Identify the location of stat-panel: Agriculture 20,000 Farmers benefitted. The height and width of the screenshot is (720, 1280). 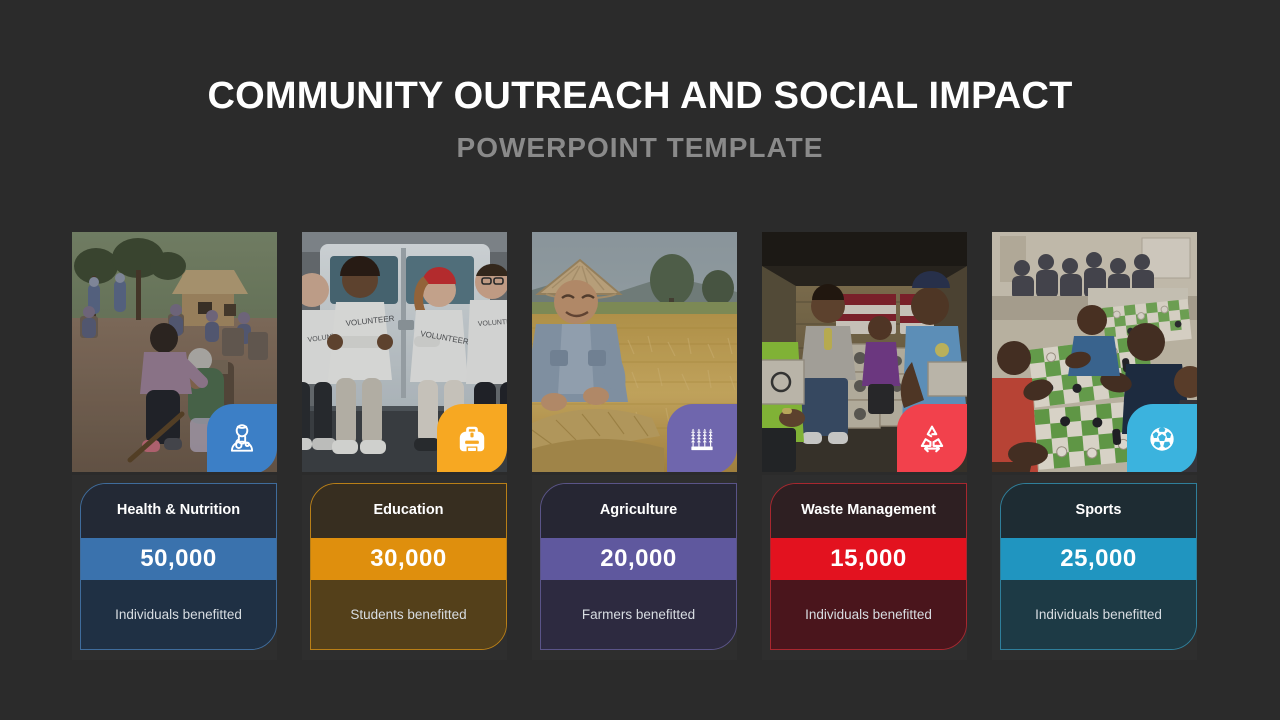
(634, 567).